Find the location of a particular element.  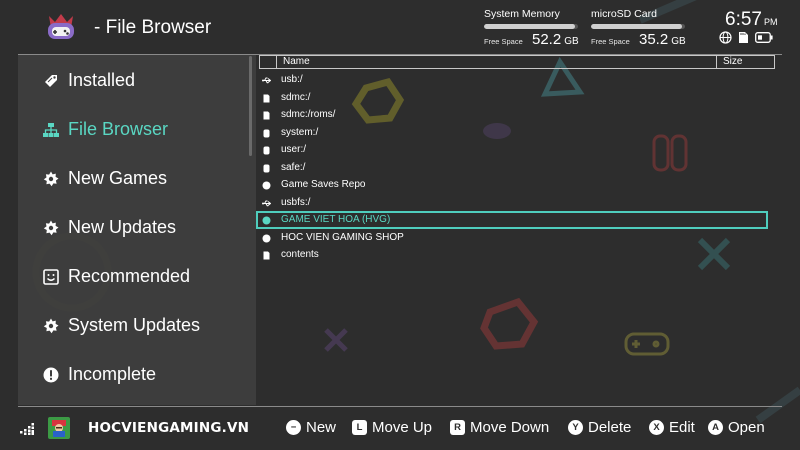

sidebar-item-file-browser: File Browser is located at coordinates (137, 130).